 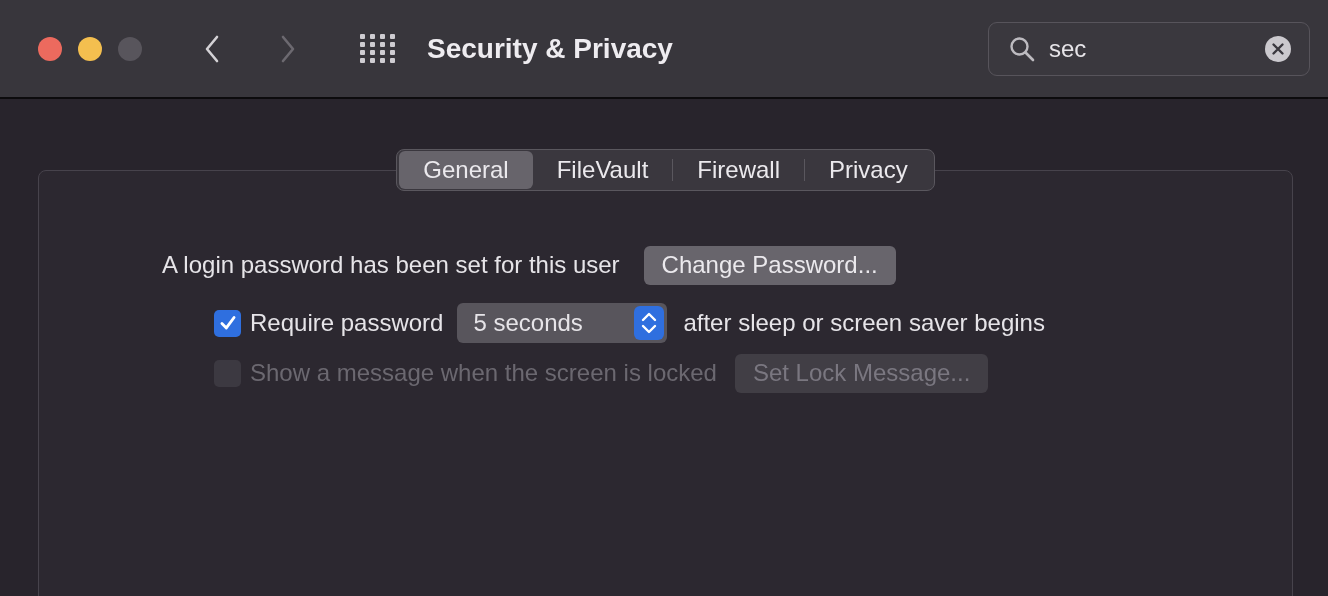 I want to click on delay-description: after sleep or screen saver begins, so click(x=864, y=323).